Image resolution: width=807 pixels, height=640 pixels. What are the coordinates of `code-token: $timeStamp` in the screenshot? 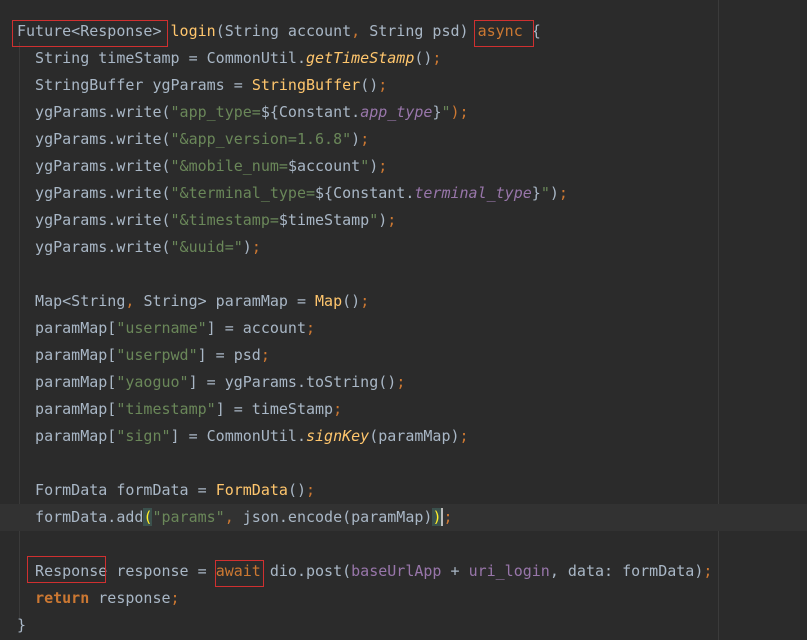 It's located at (324, 220).